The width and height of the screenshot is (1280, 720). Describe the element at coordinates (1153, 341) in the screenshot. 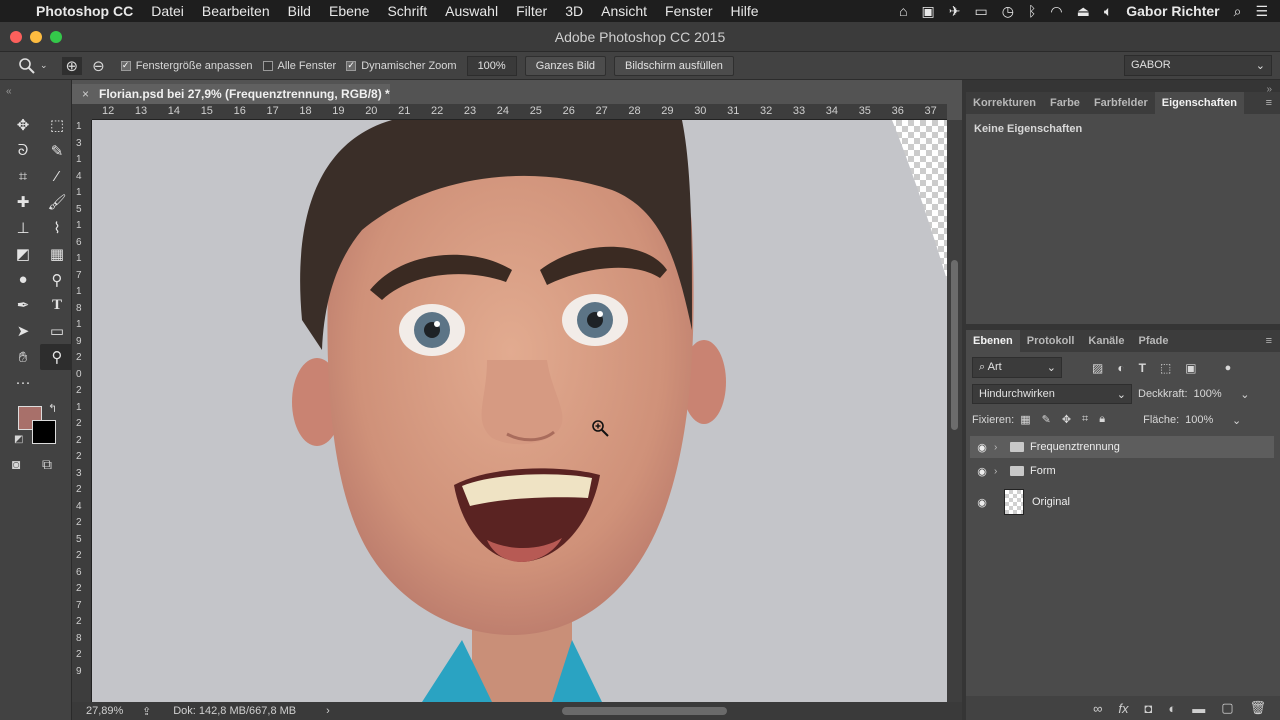

I see `tab-pfade: Pfade` at that location.